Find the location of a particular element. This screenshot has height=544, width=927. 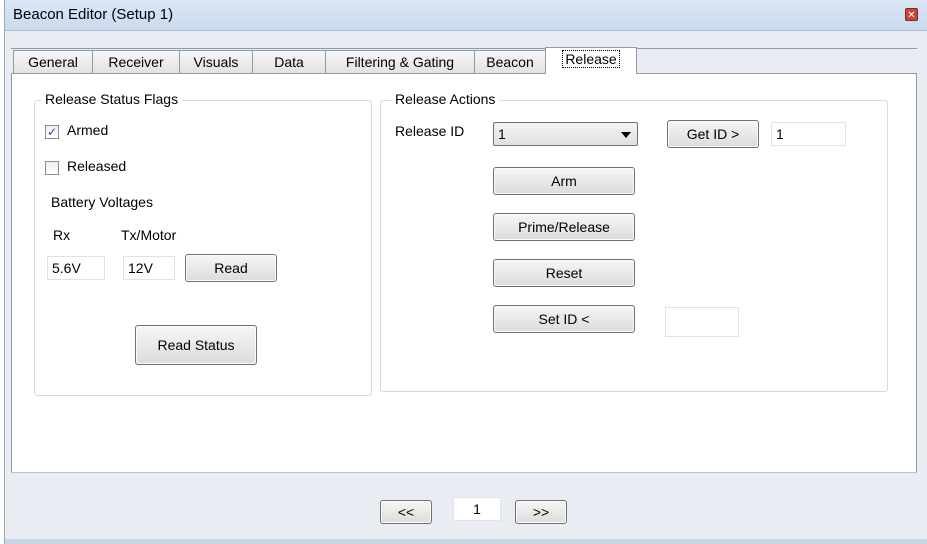

tab-receiver: Receiver is located at coordinates (136, 62).